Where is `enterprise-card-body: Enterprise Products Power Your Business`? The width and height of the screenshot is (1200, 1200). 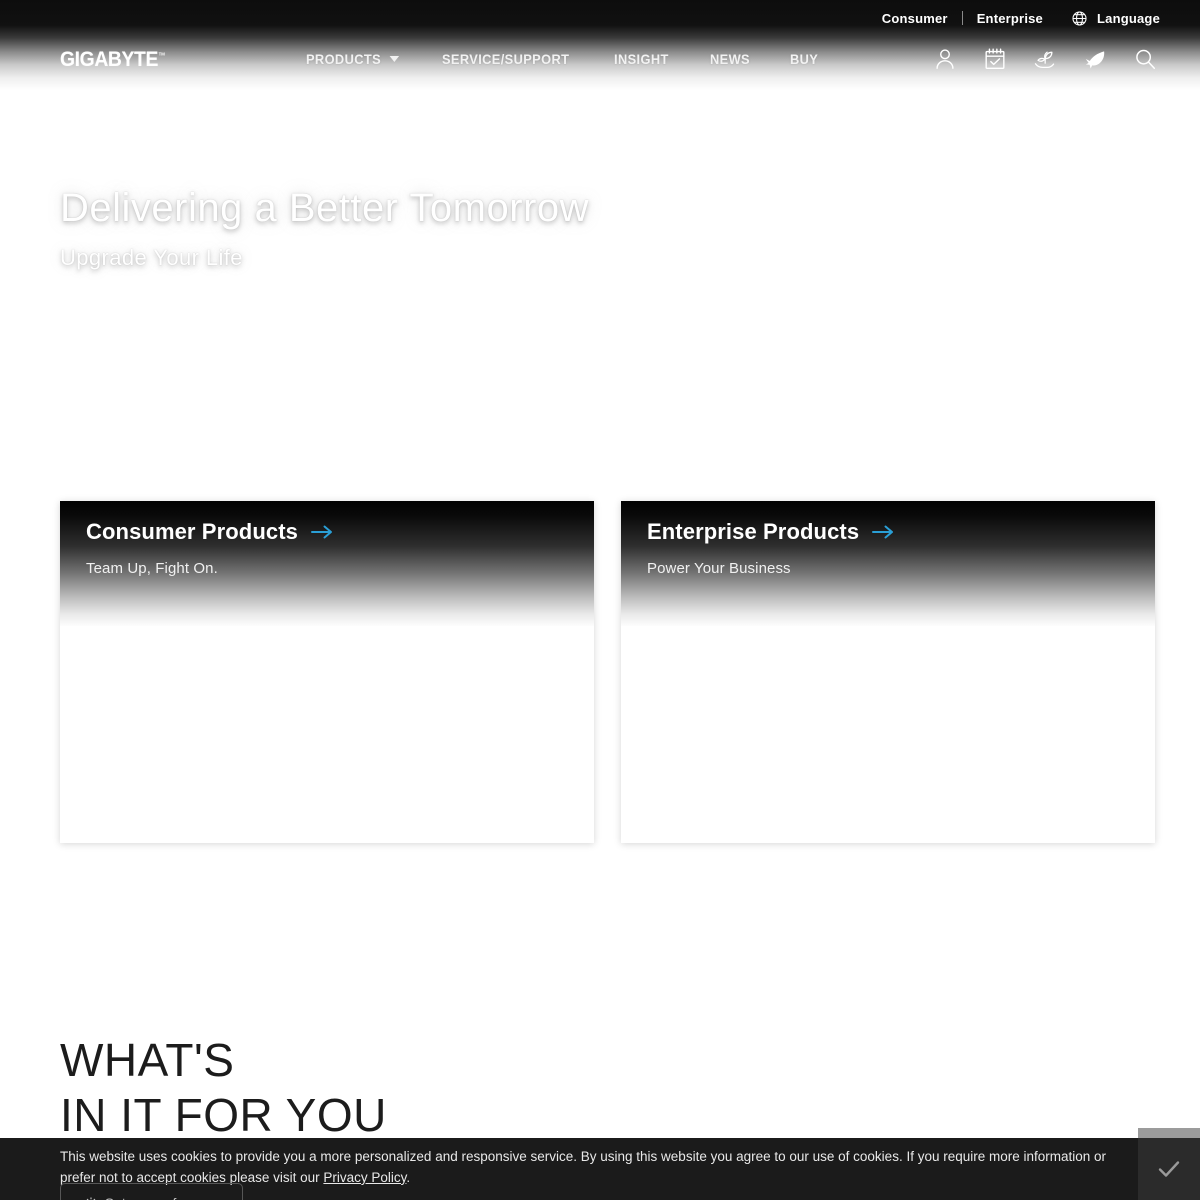
enterprise-card-body: Enterprise Products Power Your Business is located at coordinates (888, 539).